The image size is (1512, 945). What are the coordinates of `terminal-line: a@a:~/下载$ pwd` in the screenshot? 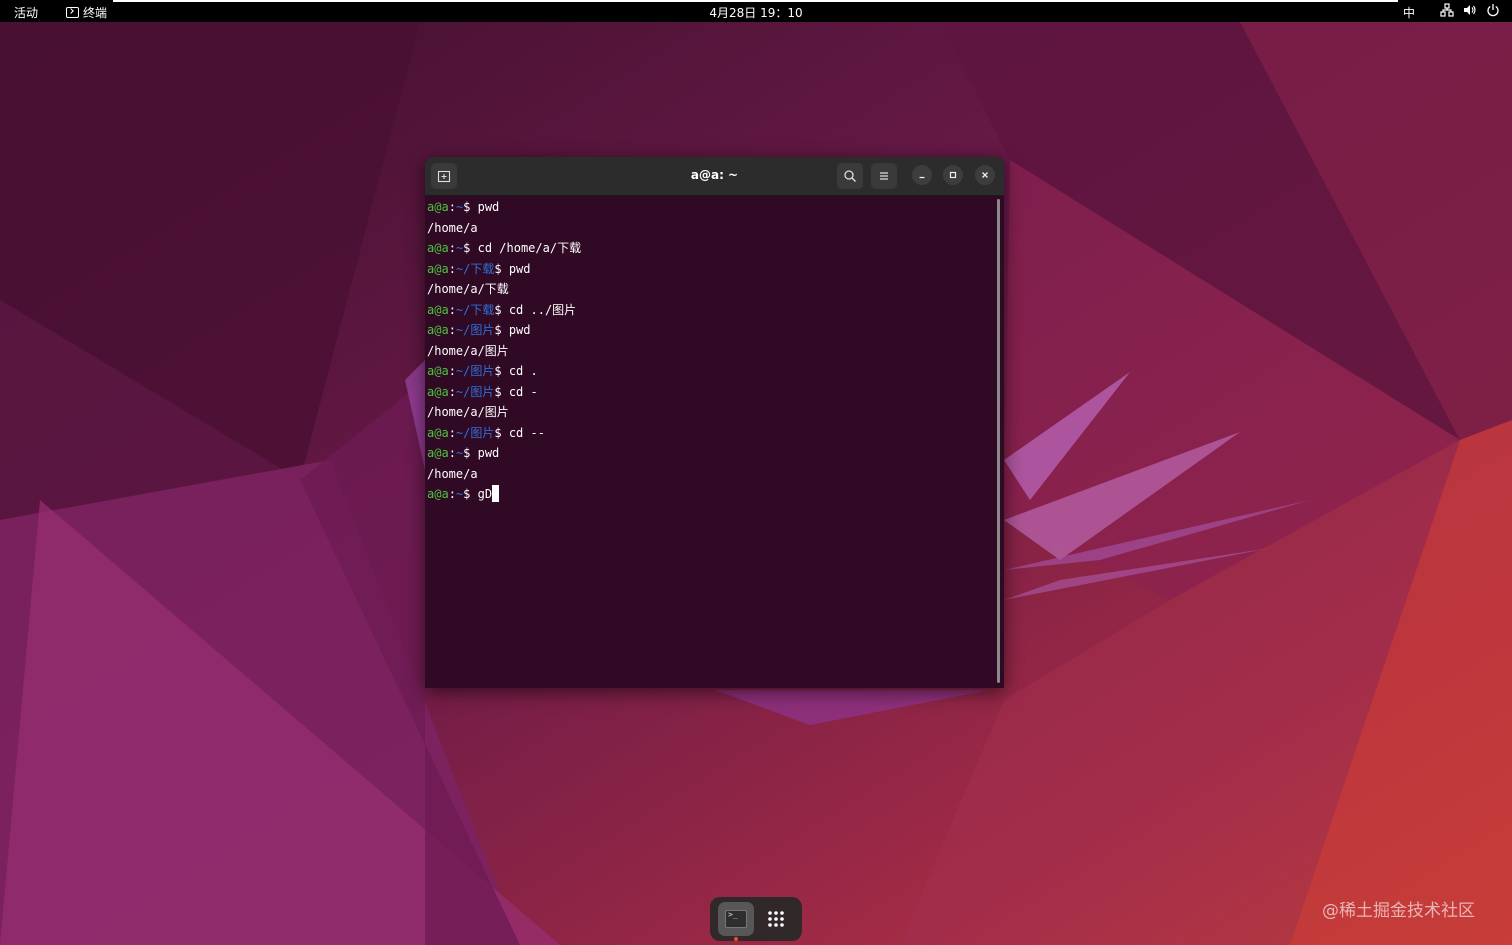 It's located at (709, 269).